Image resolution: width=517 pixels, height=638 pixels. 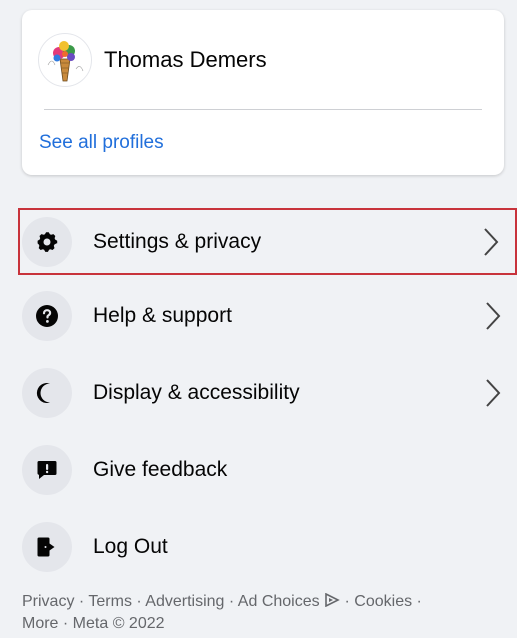 What do you see at coordinates (258, 469) in the screenshot?
I see `menu-item-give-feedback: Give feedback` at bounding box center [258, 469].